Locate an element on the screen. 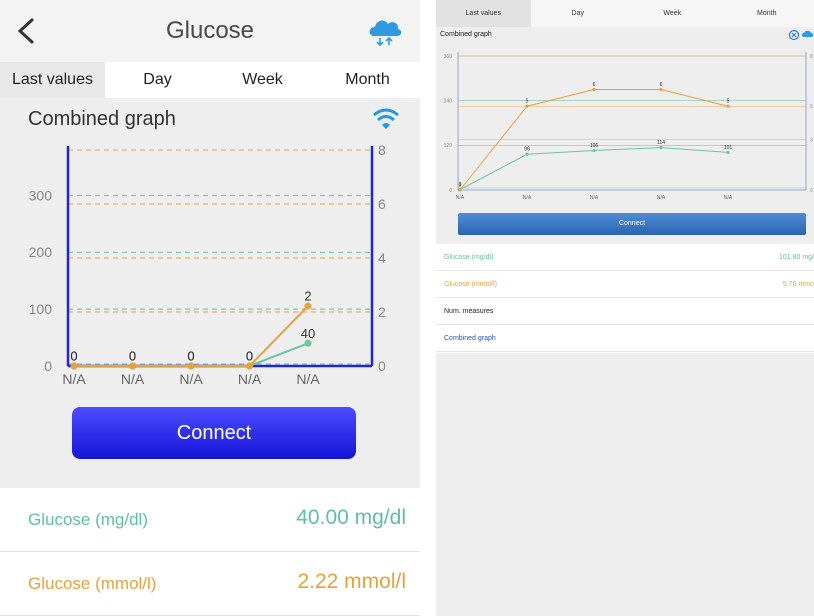  y-left-tick-label: 240 is located at coordinates (448, 101).